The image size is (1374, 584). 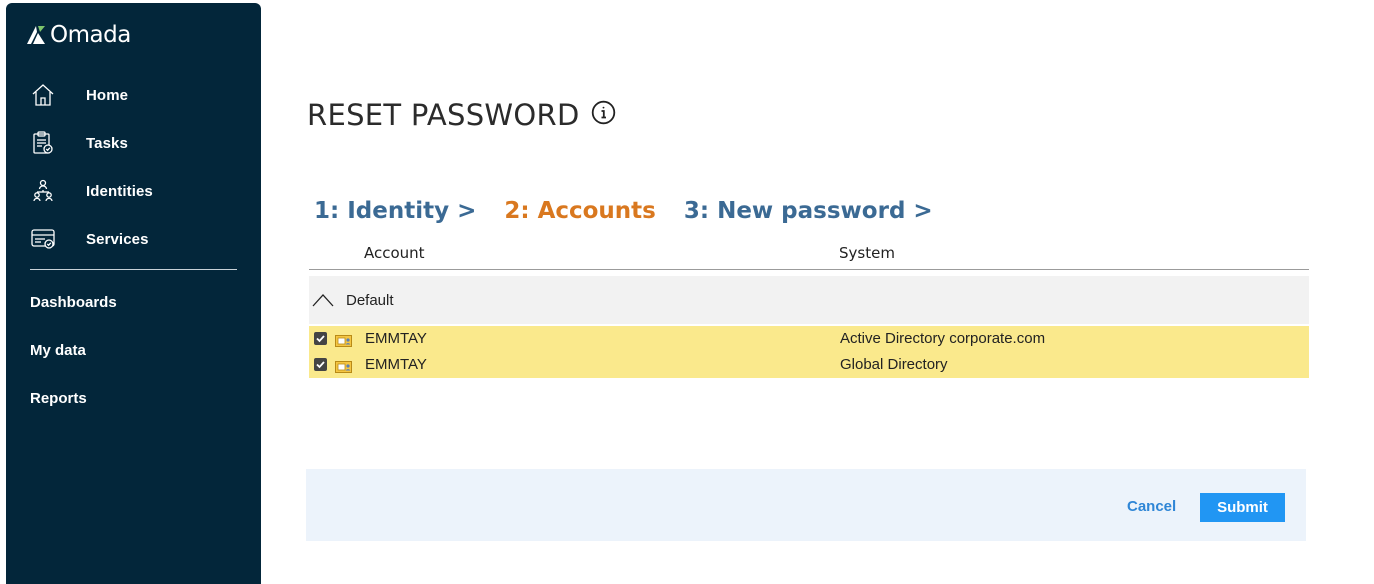 What do you see at coordinates (43, 191) in the screenshot?
I see `identities-icon` at bounding box center [43, 191].